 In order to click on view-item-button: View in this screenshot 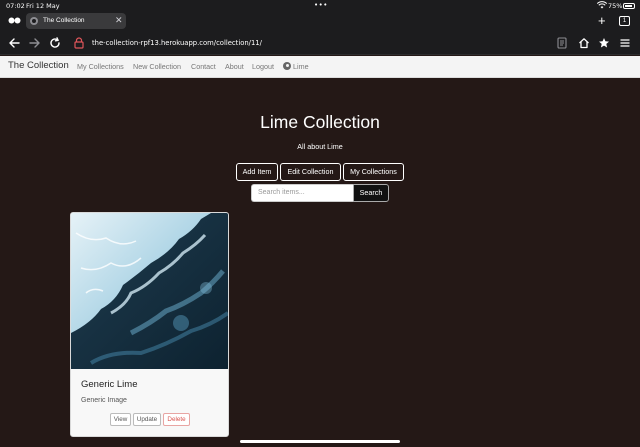, I will do `click(120, 419)`.